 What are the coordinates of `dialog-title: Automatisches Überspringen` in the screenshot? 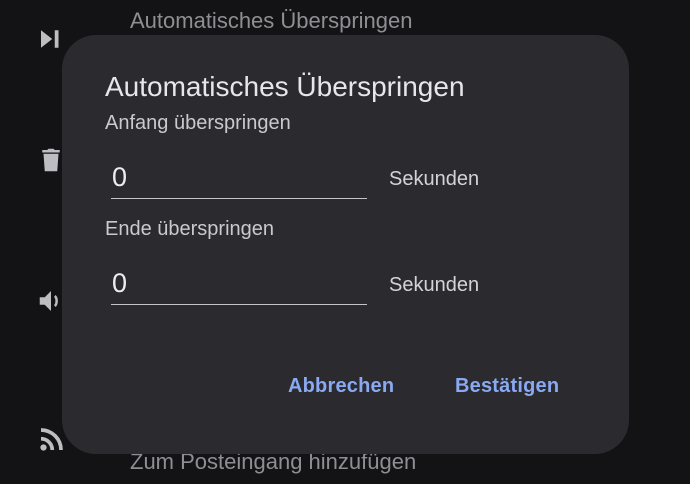 It's located at (285, 86).